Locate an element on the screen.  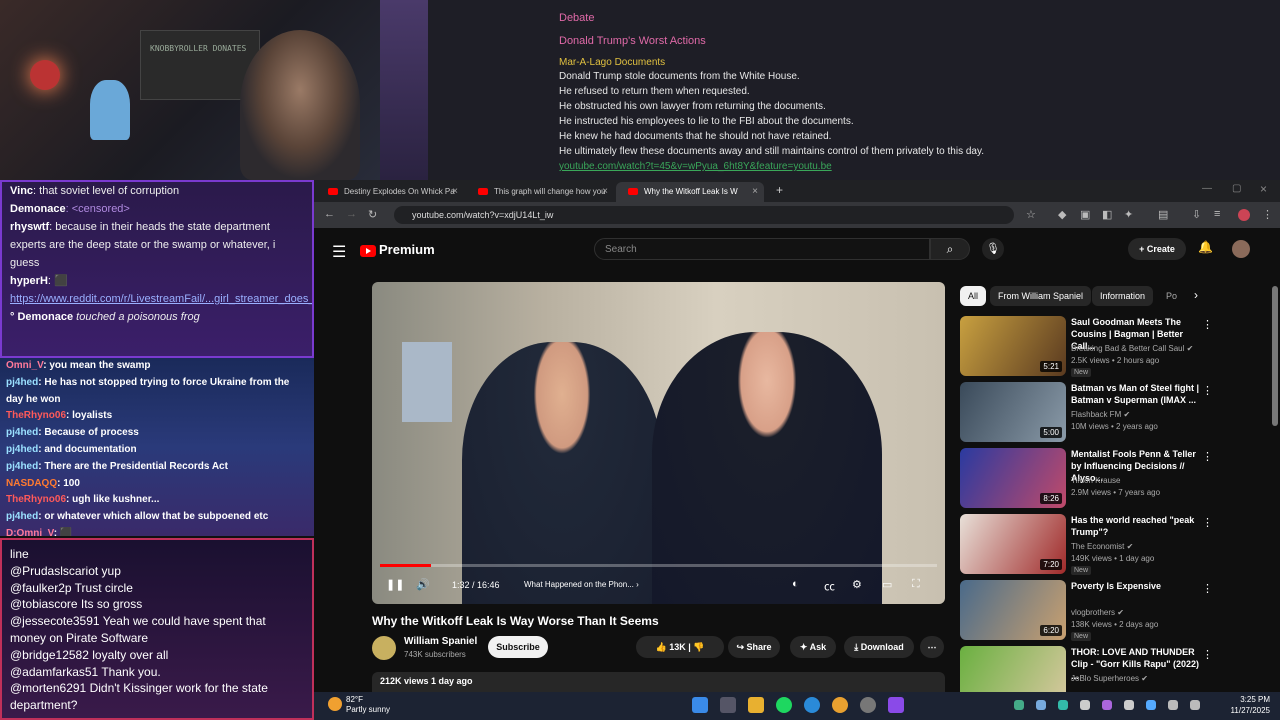
progress-bar is located at coordinates (658, 565).